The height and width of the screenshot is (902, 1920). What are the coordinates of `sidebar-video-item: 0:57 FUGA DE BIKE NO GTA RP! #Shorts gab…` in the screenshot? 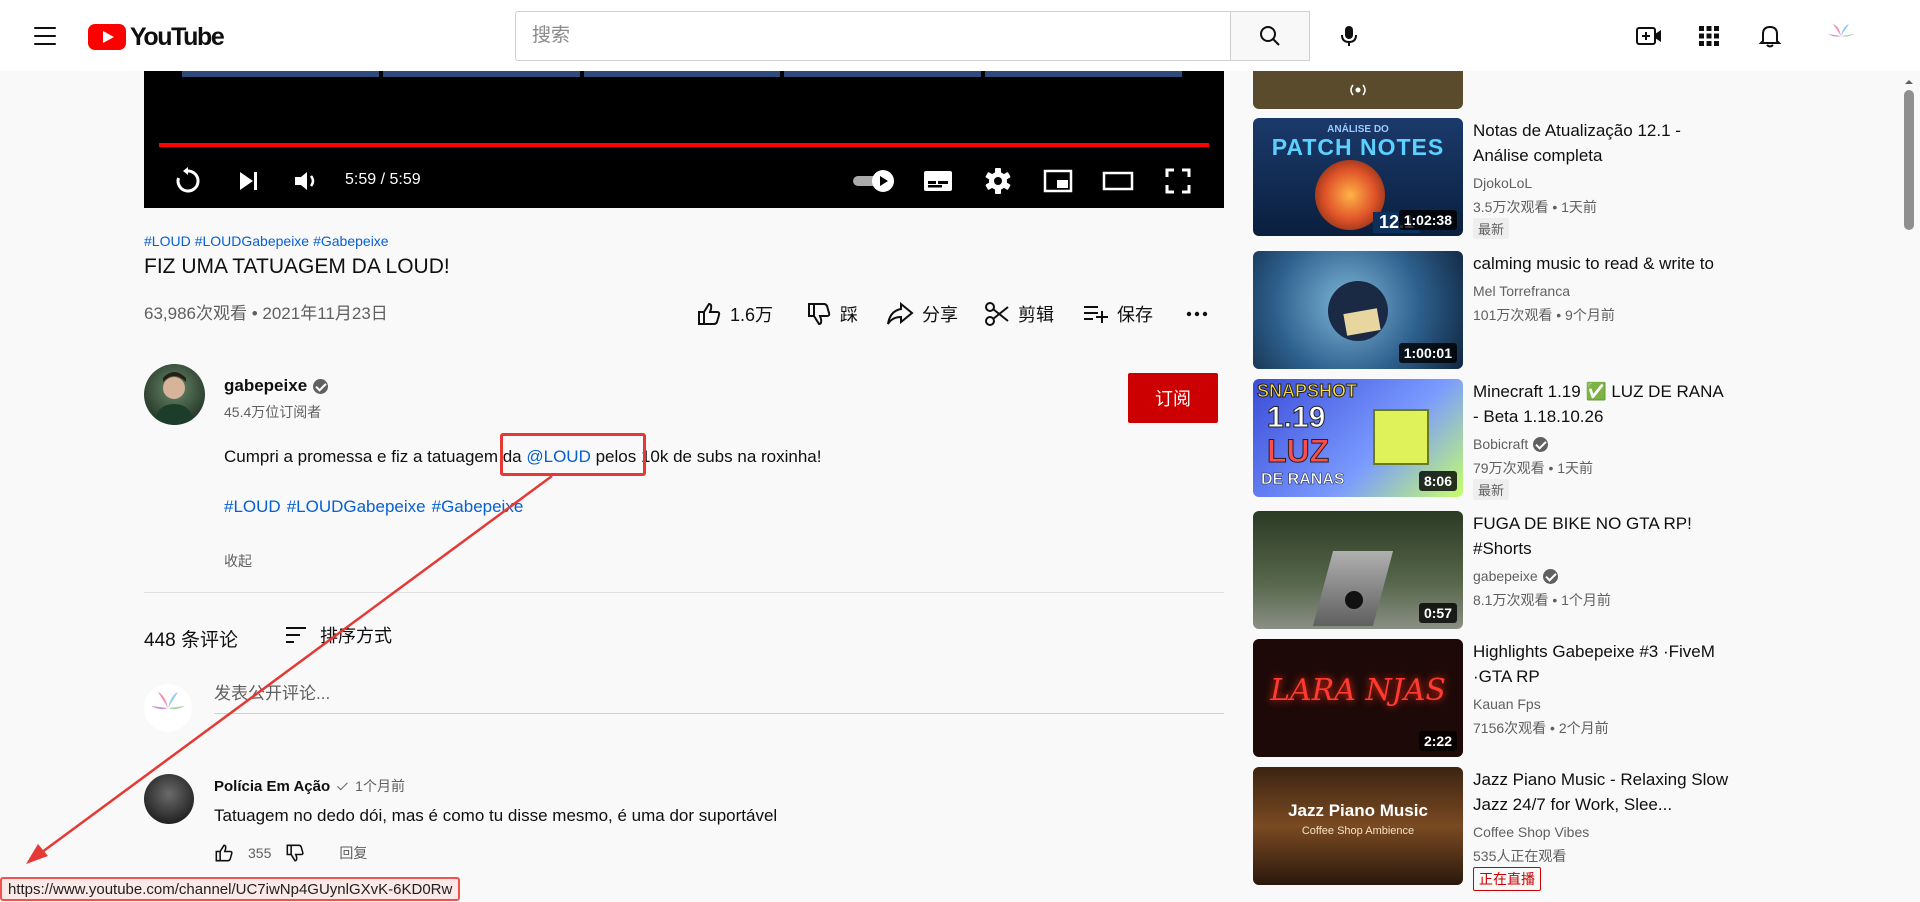 It's located at (1493, 570).